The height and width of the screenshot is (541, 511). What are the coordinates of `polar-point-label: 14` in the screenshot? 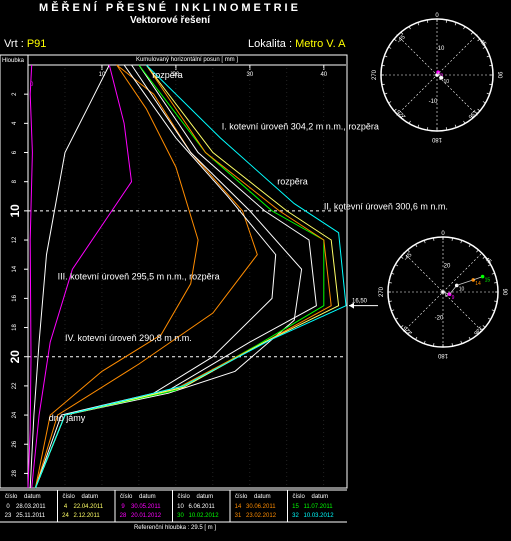 It's located at (478, 284).